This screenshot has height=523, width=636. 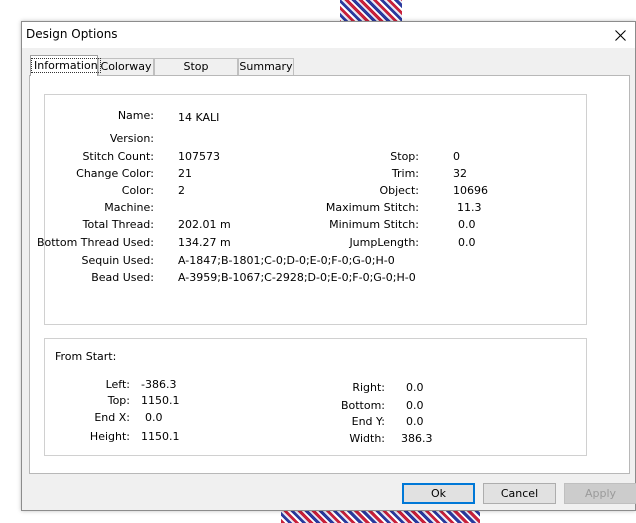 I want to click on stop-label: Stop:, so click(x=404, y=156).